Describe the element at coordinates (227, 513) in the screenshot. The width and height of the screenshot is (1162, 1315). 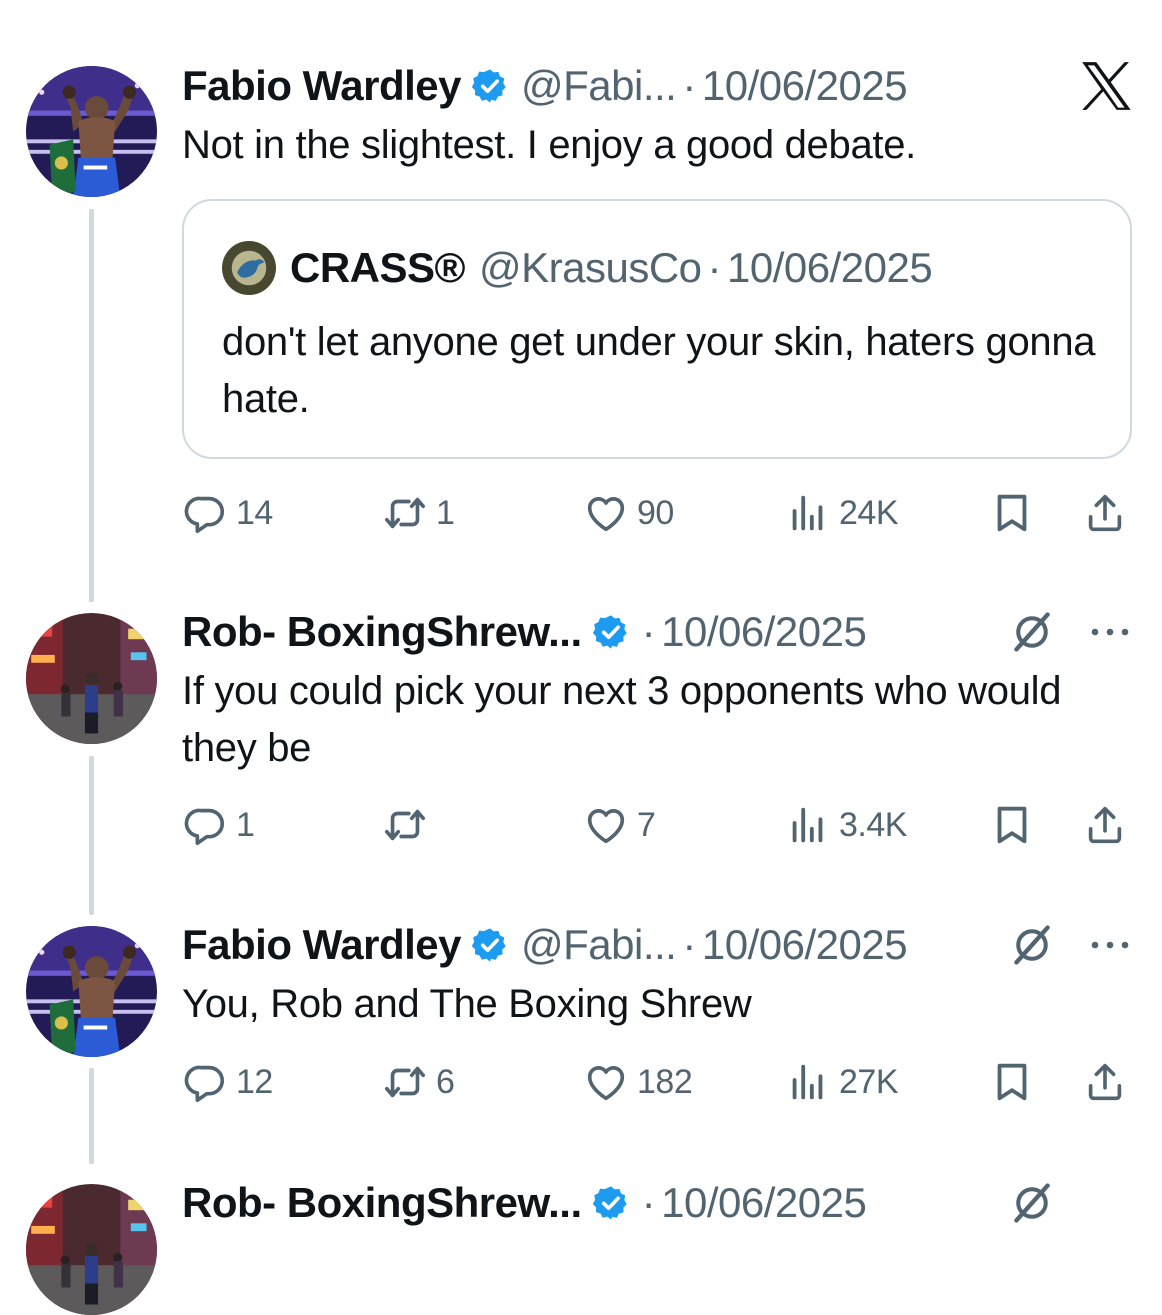
I see `reply-button: 14` at that location.